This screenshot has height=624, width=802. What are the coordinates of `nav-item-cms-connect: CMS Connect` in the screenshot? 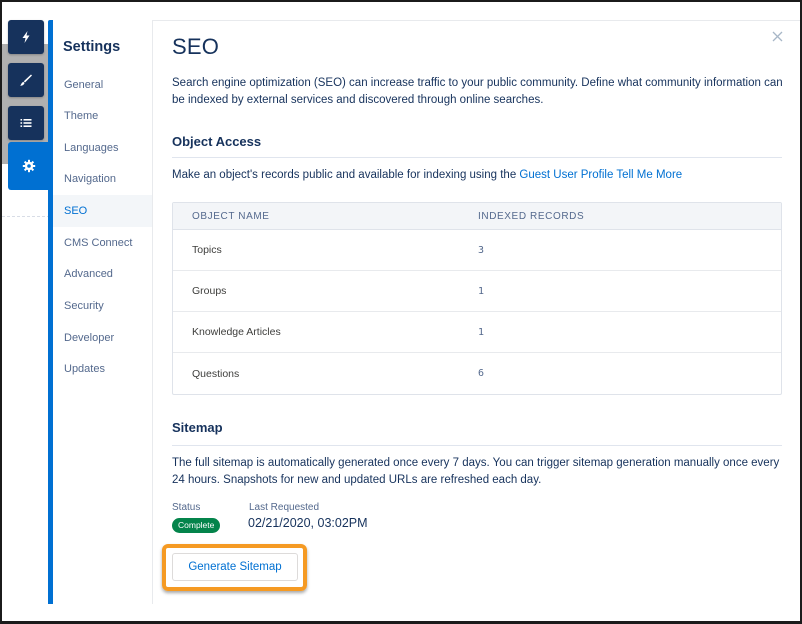 It's located at (102, 243).